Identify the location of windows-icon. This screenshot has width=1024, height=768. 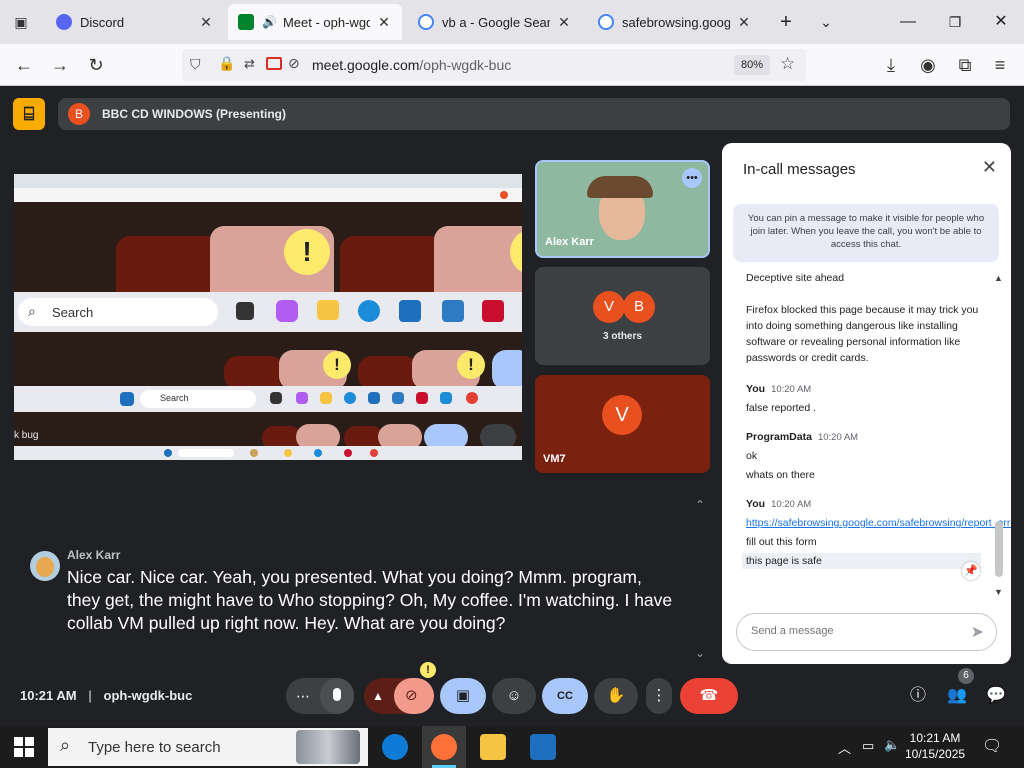
(168, 453).